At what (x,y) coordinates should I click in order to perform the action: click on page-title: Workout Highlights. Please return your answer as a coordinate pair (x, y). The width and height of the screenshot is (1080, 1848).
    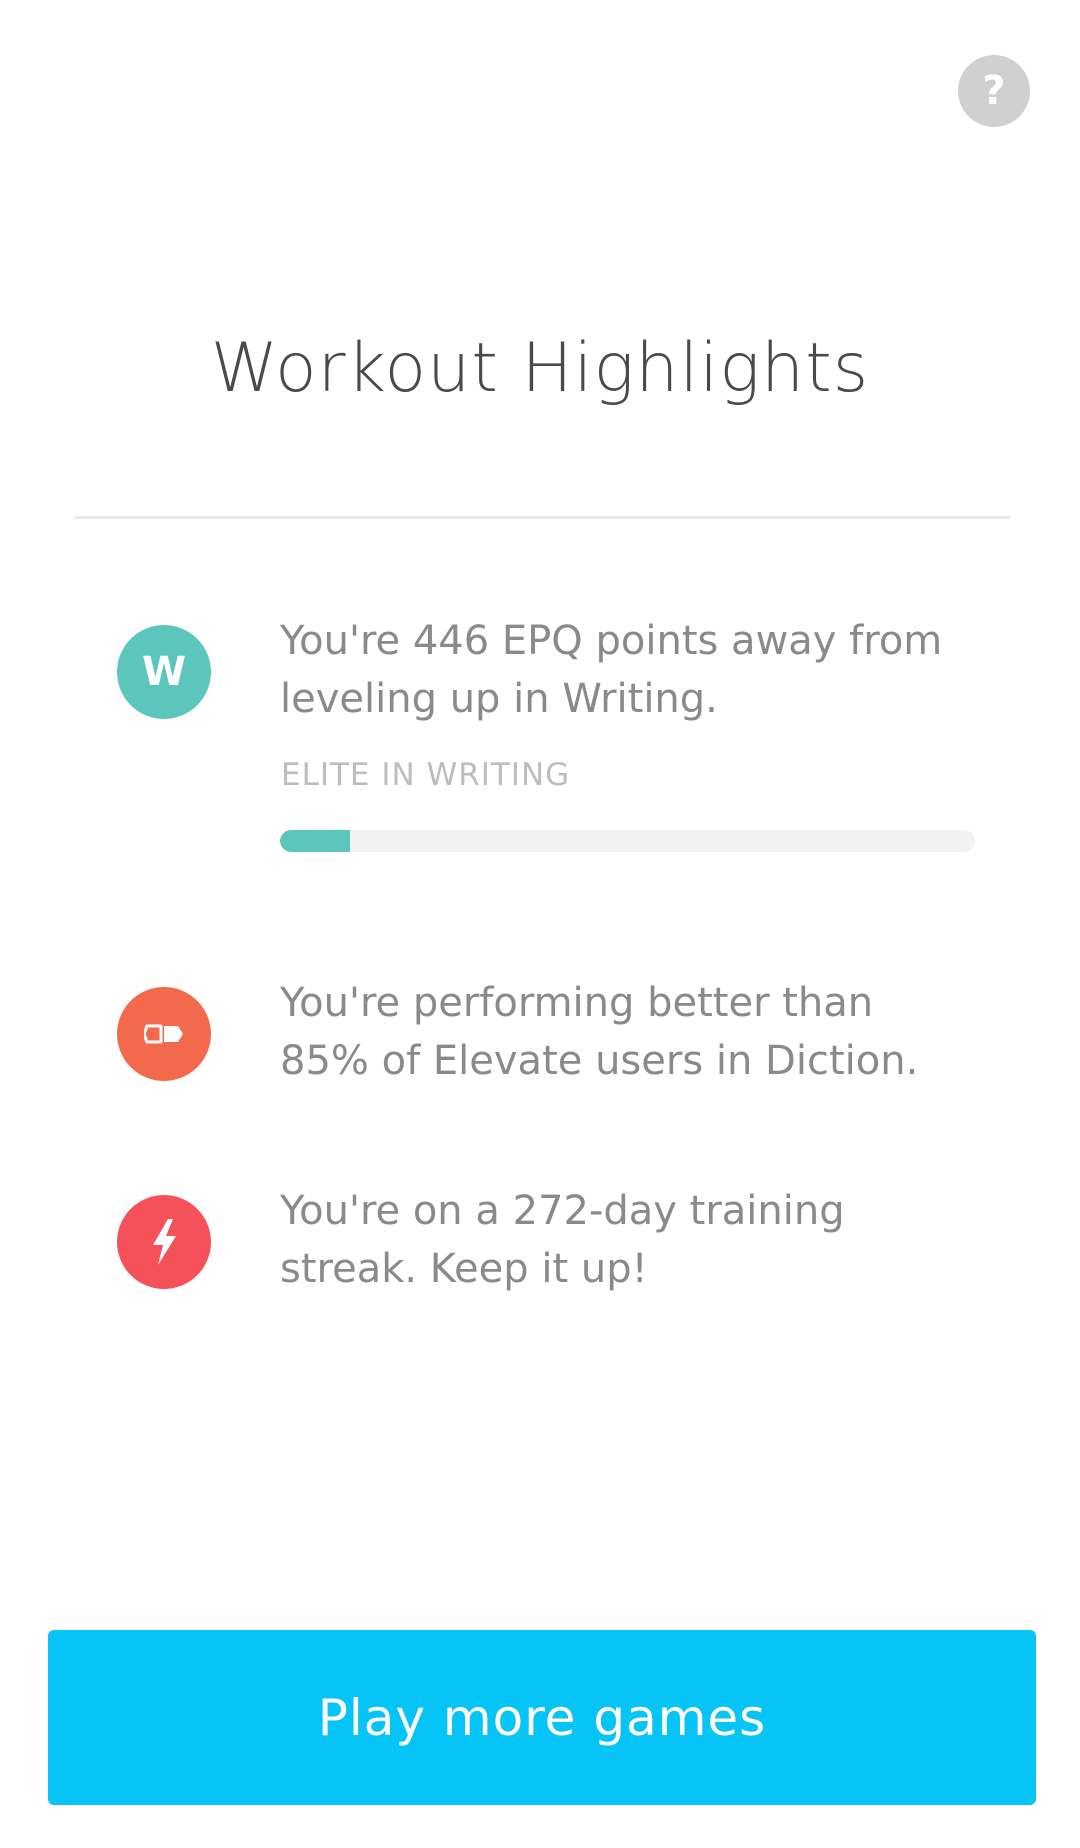
    Looking at the image, I should click on (540, 368).